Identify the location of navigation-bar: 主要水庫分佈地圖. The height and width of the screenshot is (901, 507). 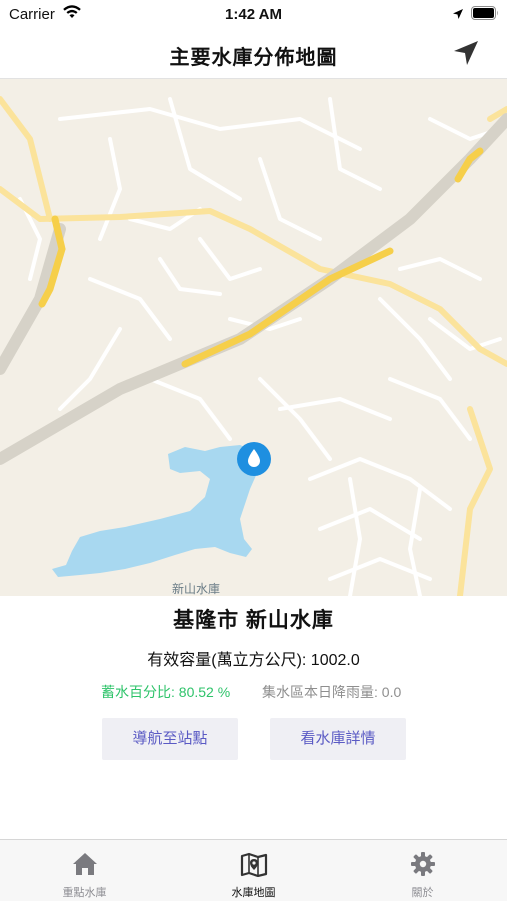
(253, 53).